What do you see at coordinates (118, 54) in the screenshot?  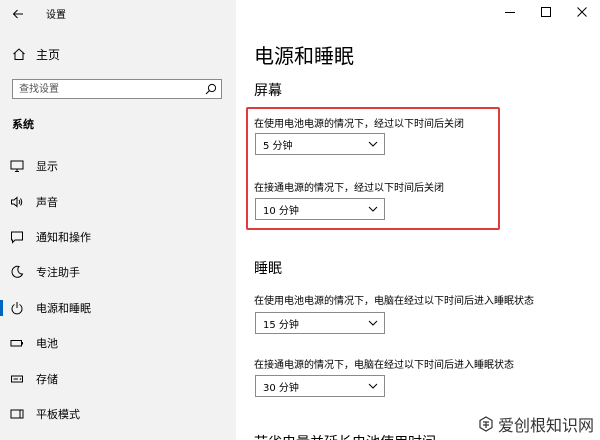 I see `sidebar-item-home: 主页` at bounding box center [118, 54].